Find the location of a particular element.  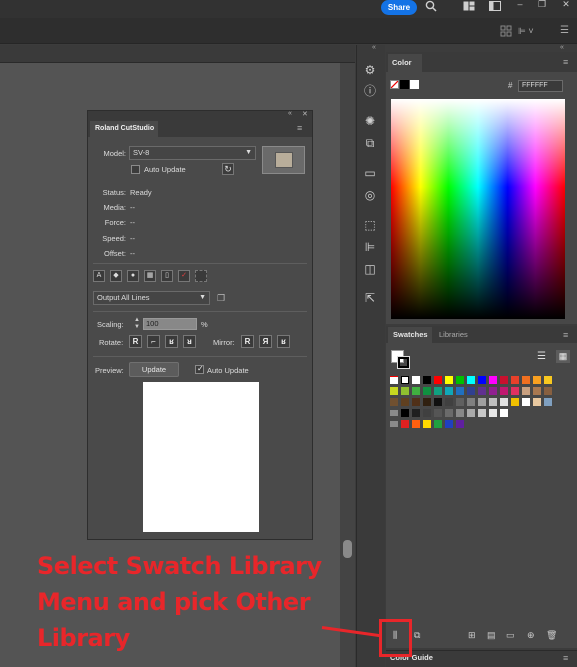

text-tool-icon: A is located at coordinates (99, 276).